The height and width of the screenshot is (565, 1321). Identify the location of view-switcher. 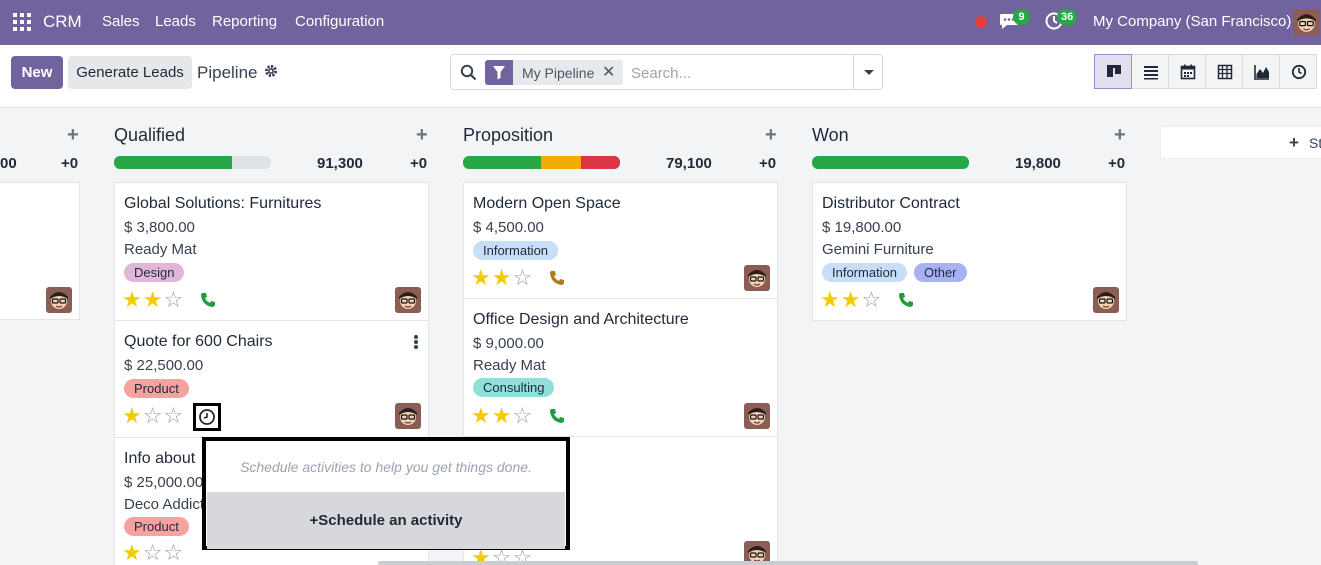
(1205, 71).